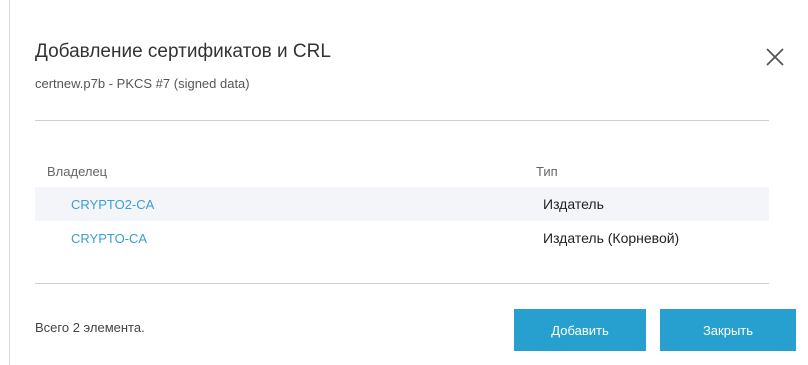  Describe the element at coordinates (611, 238) in the screenshot. I see `type-cell: Издатель (Корневой)` at that location.